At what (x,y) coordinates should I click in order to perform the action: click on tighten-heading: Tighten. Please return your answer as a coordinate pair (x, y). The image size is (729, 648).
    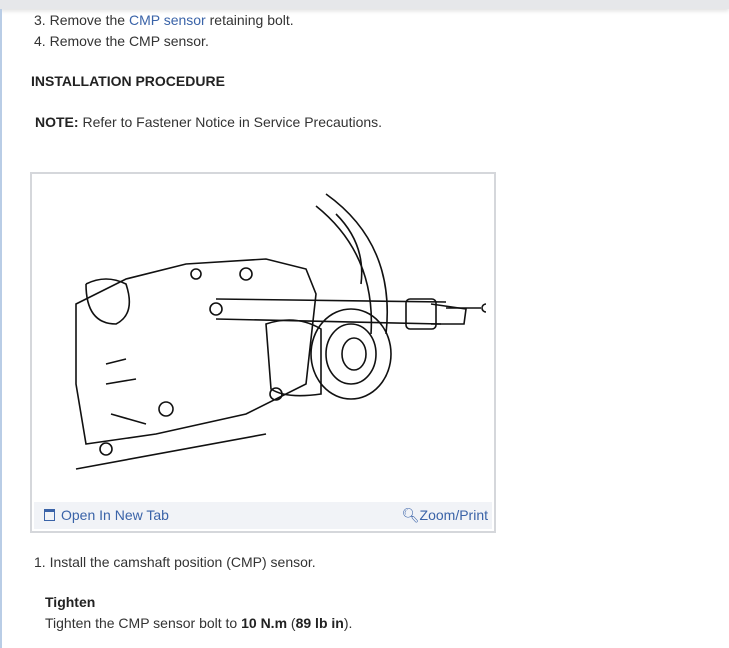
    Looking at the image, I should click on (70, 602).